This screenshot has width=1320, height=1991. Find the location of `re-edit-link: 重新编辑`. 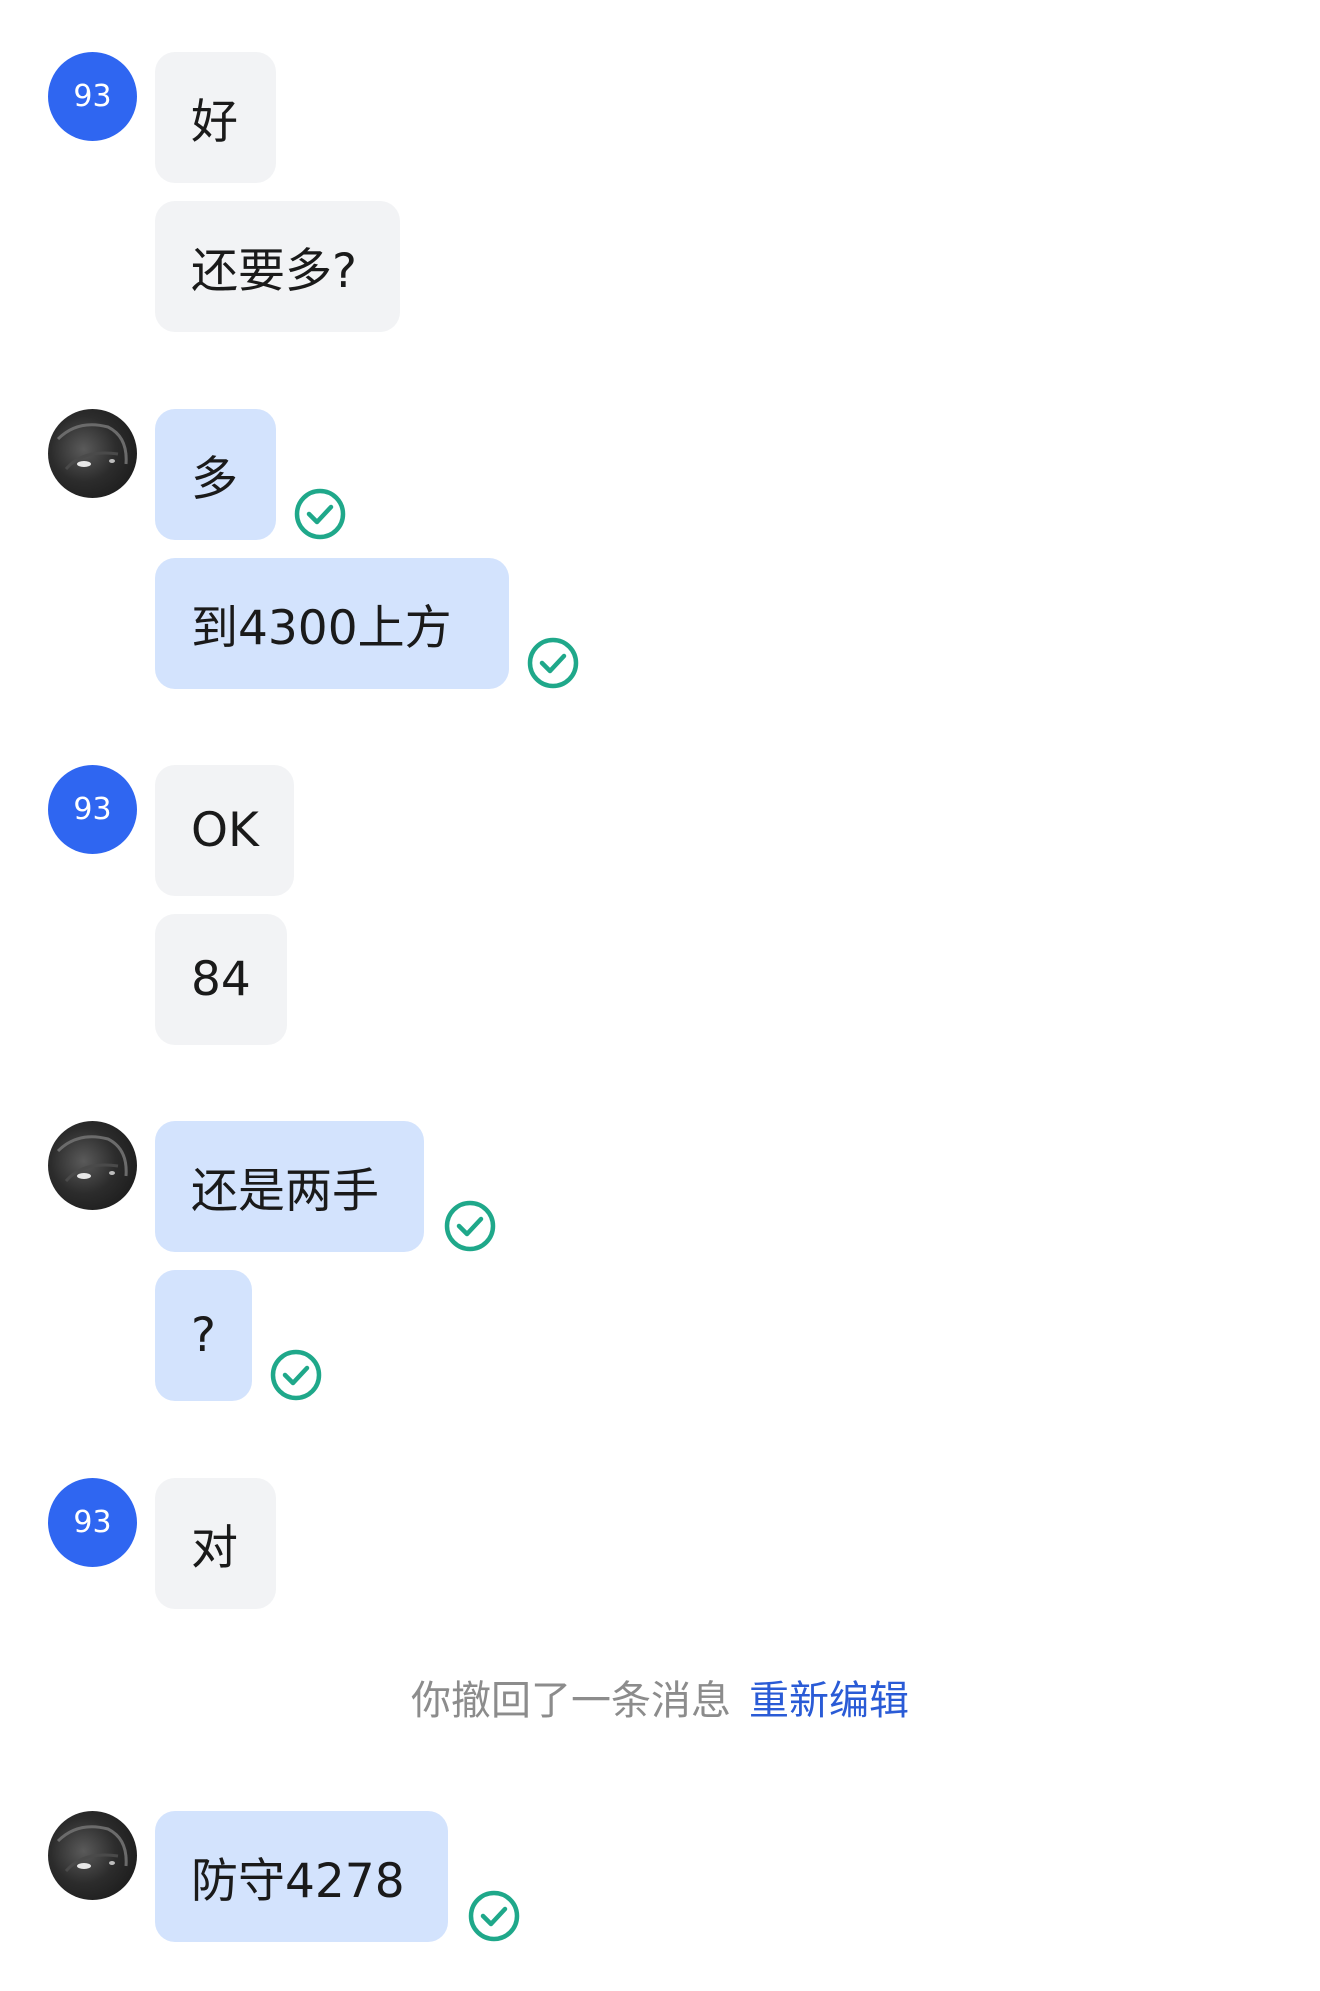

re-edit-link: 重新编辑 is located at coordinates (829, 1701).